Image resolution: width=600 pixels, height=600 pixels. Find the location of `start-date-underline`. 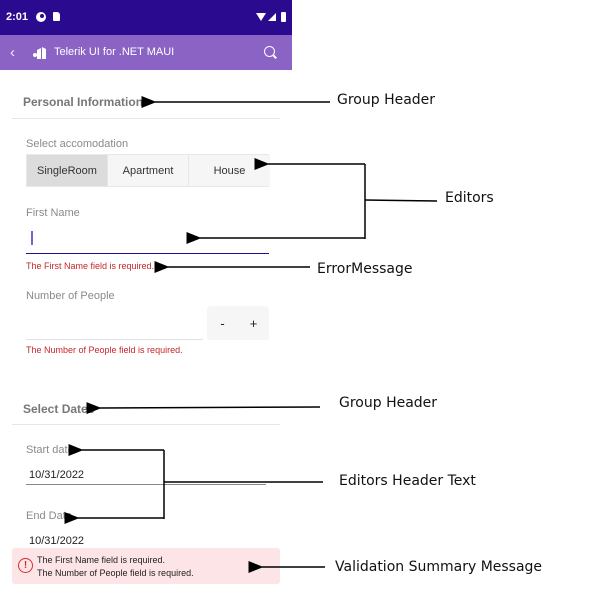

start-date-underline is located at coordinates (146, 484).